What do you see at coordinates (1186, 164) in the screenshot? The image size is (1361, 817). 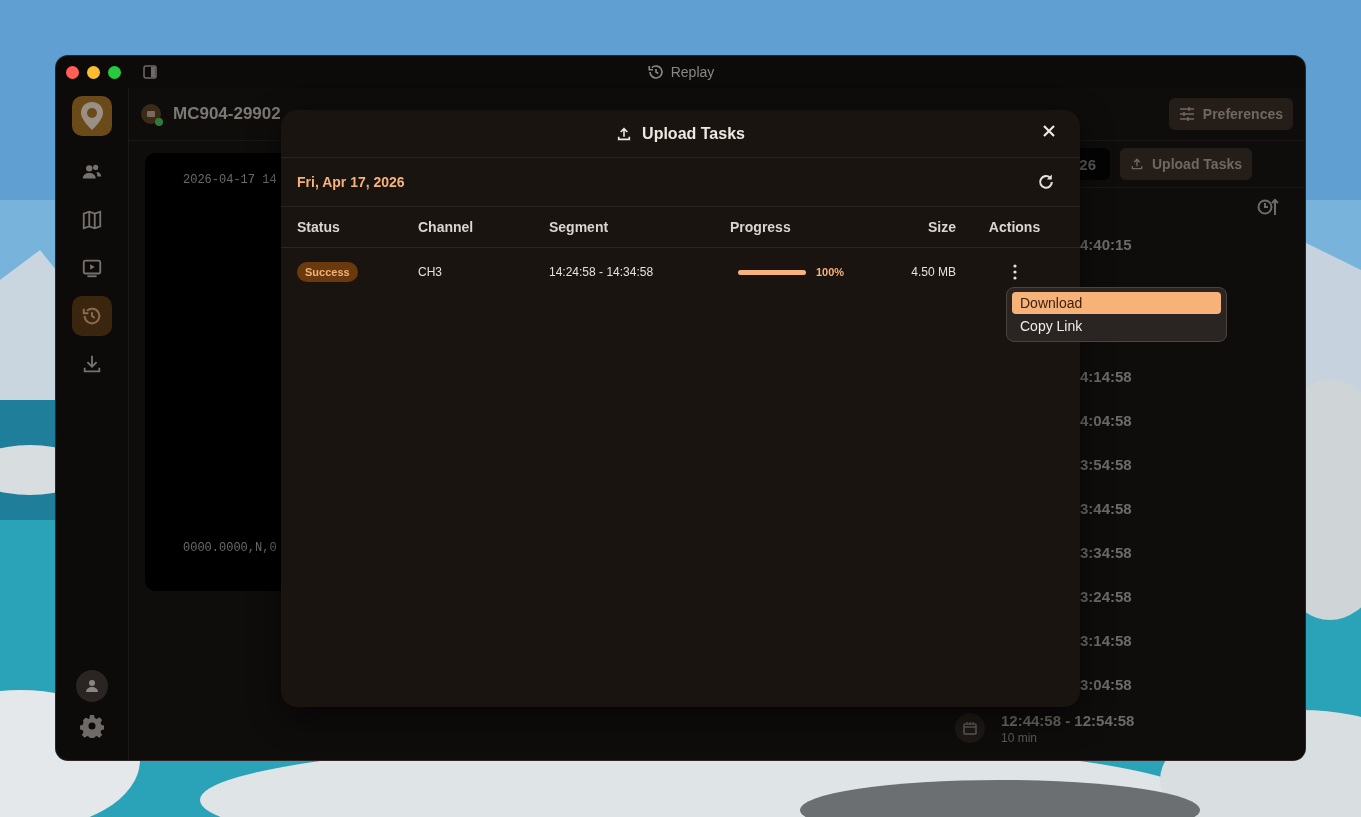 I see `upload-tasks-button: Upload Tasks` at bounding box center [1186, 164].